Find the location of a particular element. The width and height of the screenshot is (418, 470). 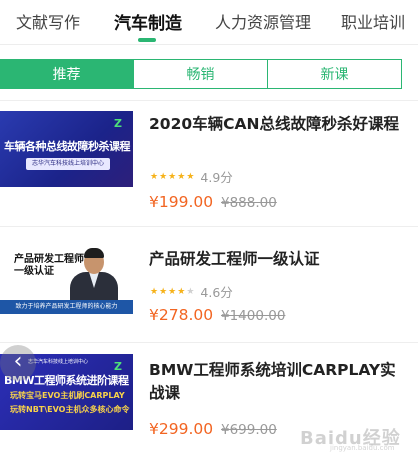

thumbnail-headline: 车辆各种总线故障秒杀课程 is located at coordinates (67, 146).